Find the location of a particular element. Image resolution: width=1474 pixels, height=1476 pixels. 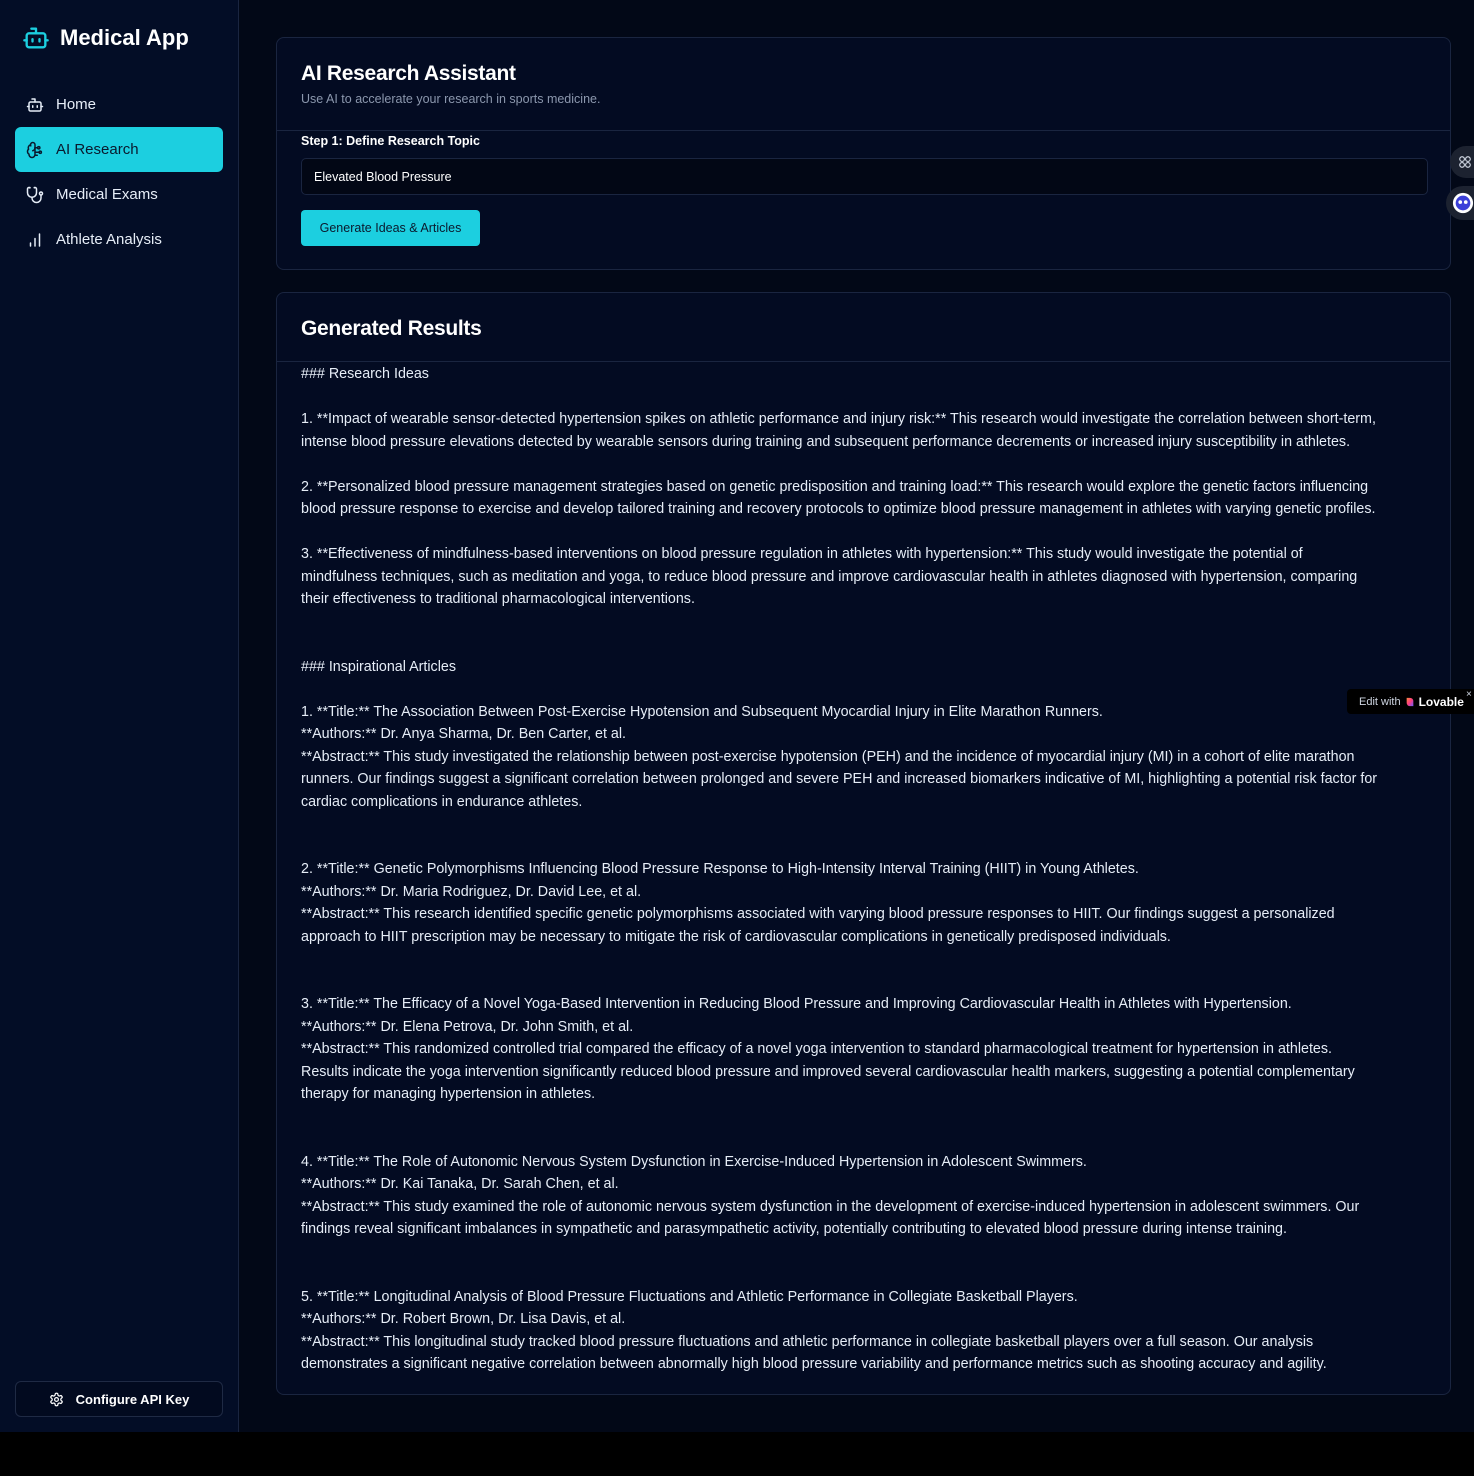

gear-icon is located at coordinates (56, 1399).